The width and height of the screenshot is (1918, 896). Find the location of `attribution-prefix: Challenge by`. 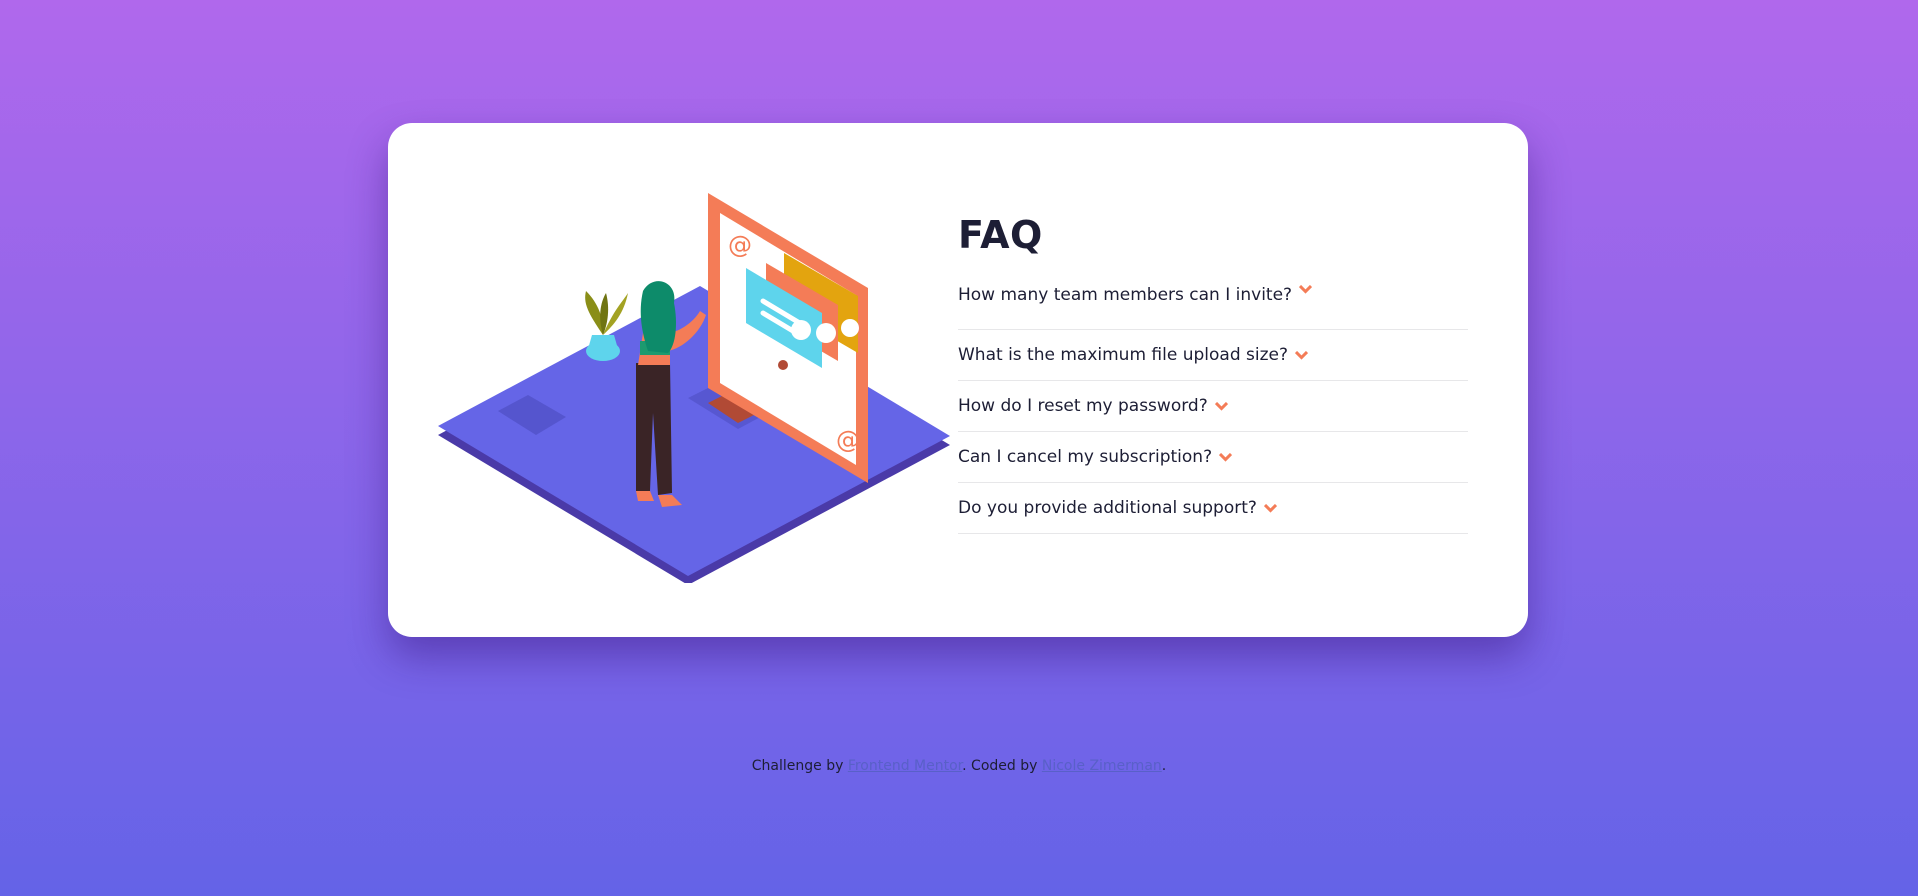

attribution-prefix: Challenge by is located at coordinates (797, 766).